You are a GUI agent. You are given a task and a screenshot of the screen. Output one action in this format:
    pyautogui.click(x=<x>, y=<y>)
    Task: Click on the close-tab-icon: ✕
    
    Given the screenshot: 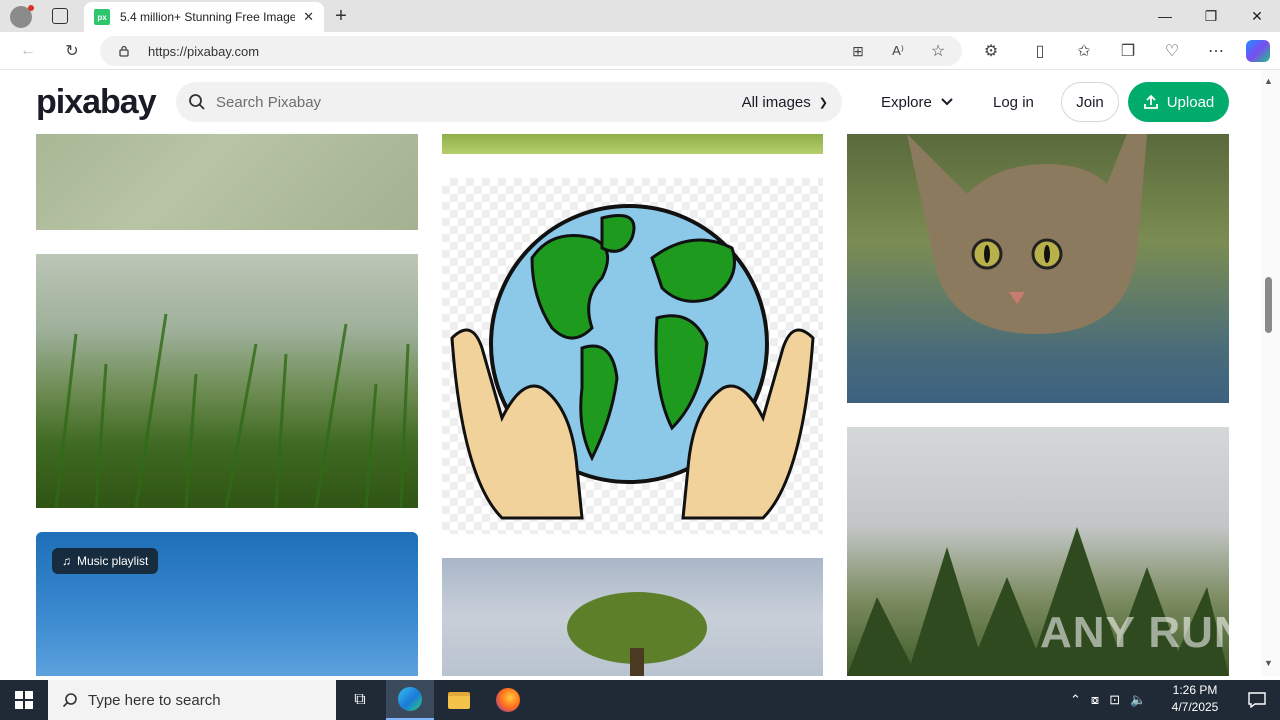 What is the action you would take?
    pyautogui.click(x=308, y=17)
    